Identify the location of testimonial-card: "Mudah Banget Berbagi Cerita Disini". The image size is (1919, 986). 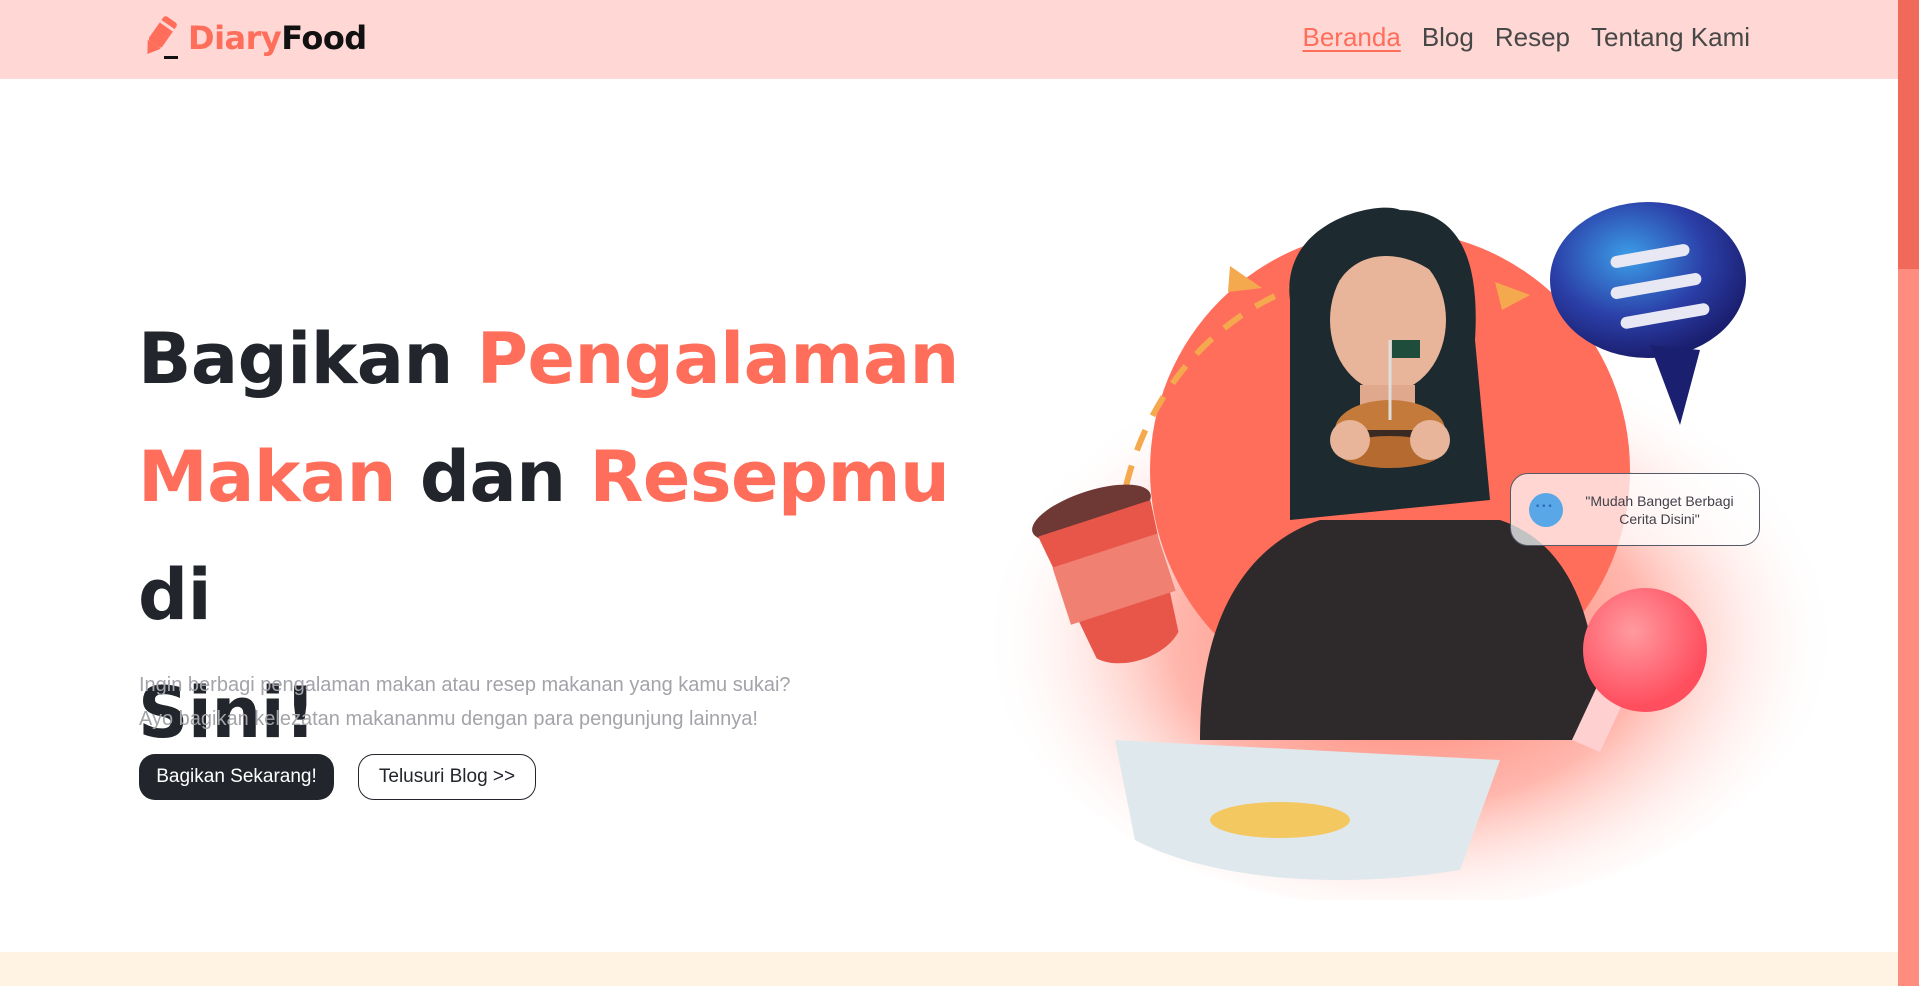
(1635, 509).